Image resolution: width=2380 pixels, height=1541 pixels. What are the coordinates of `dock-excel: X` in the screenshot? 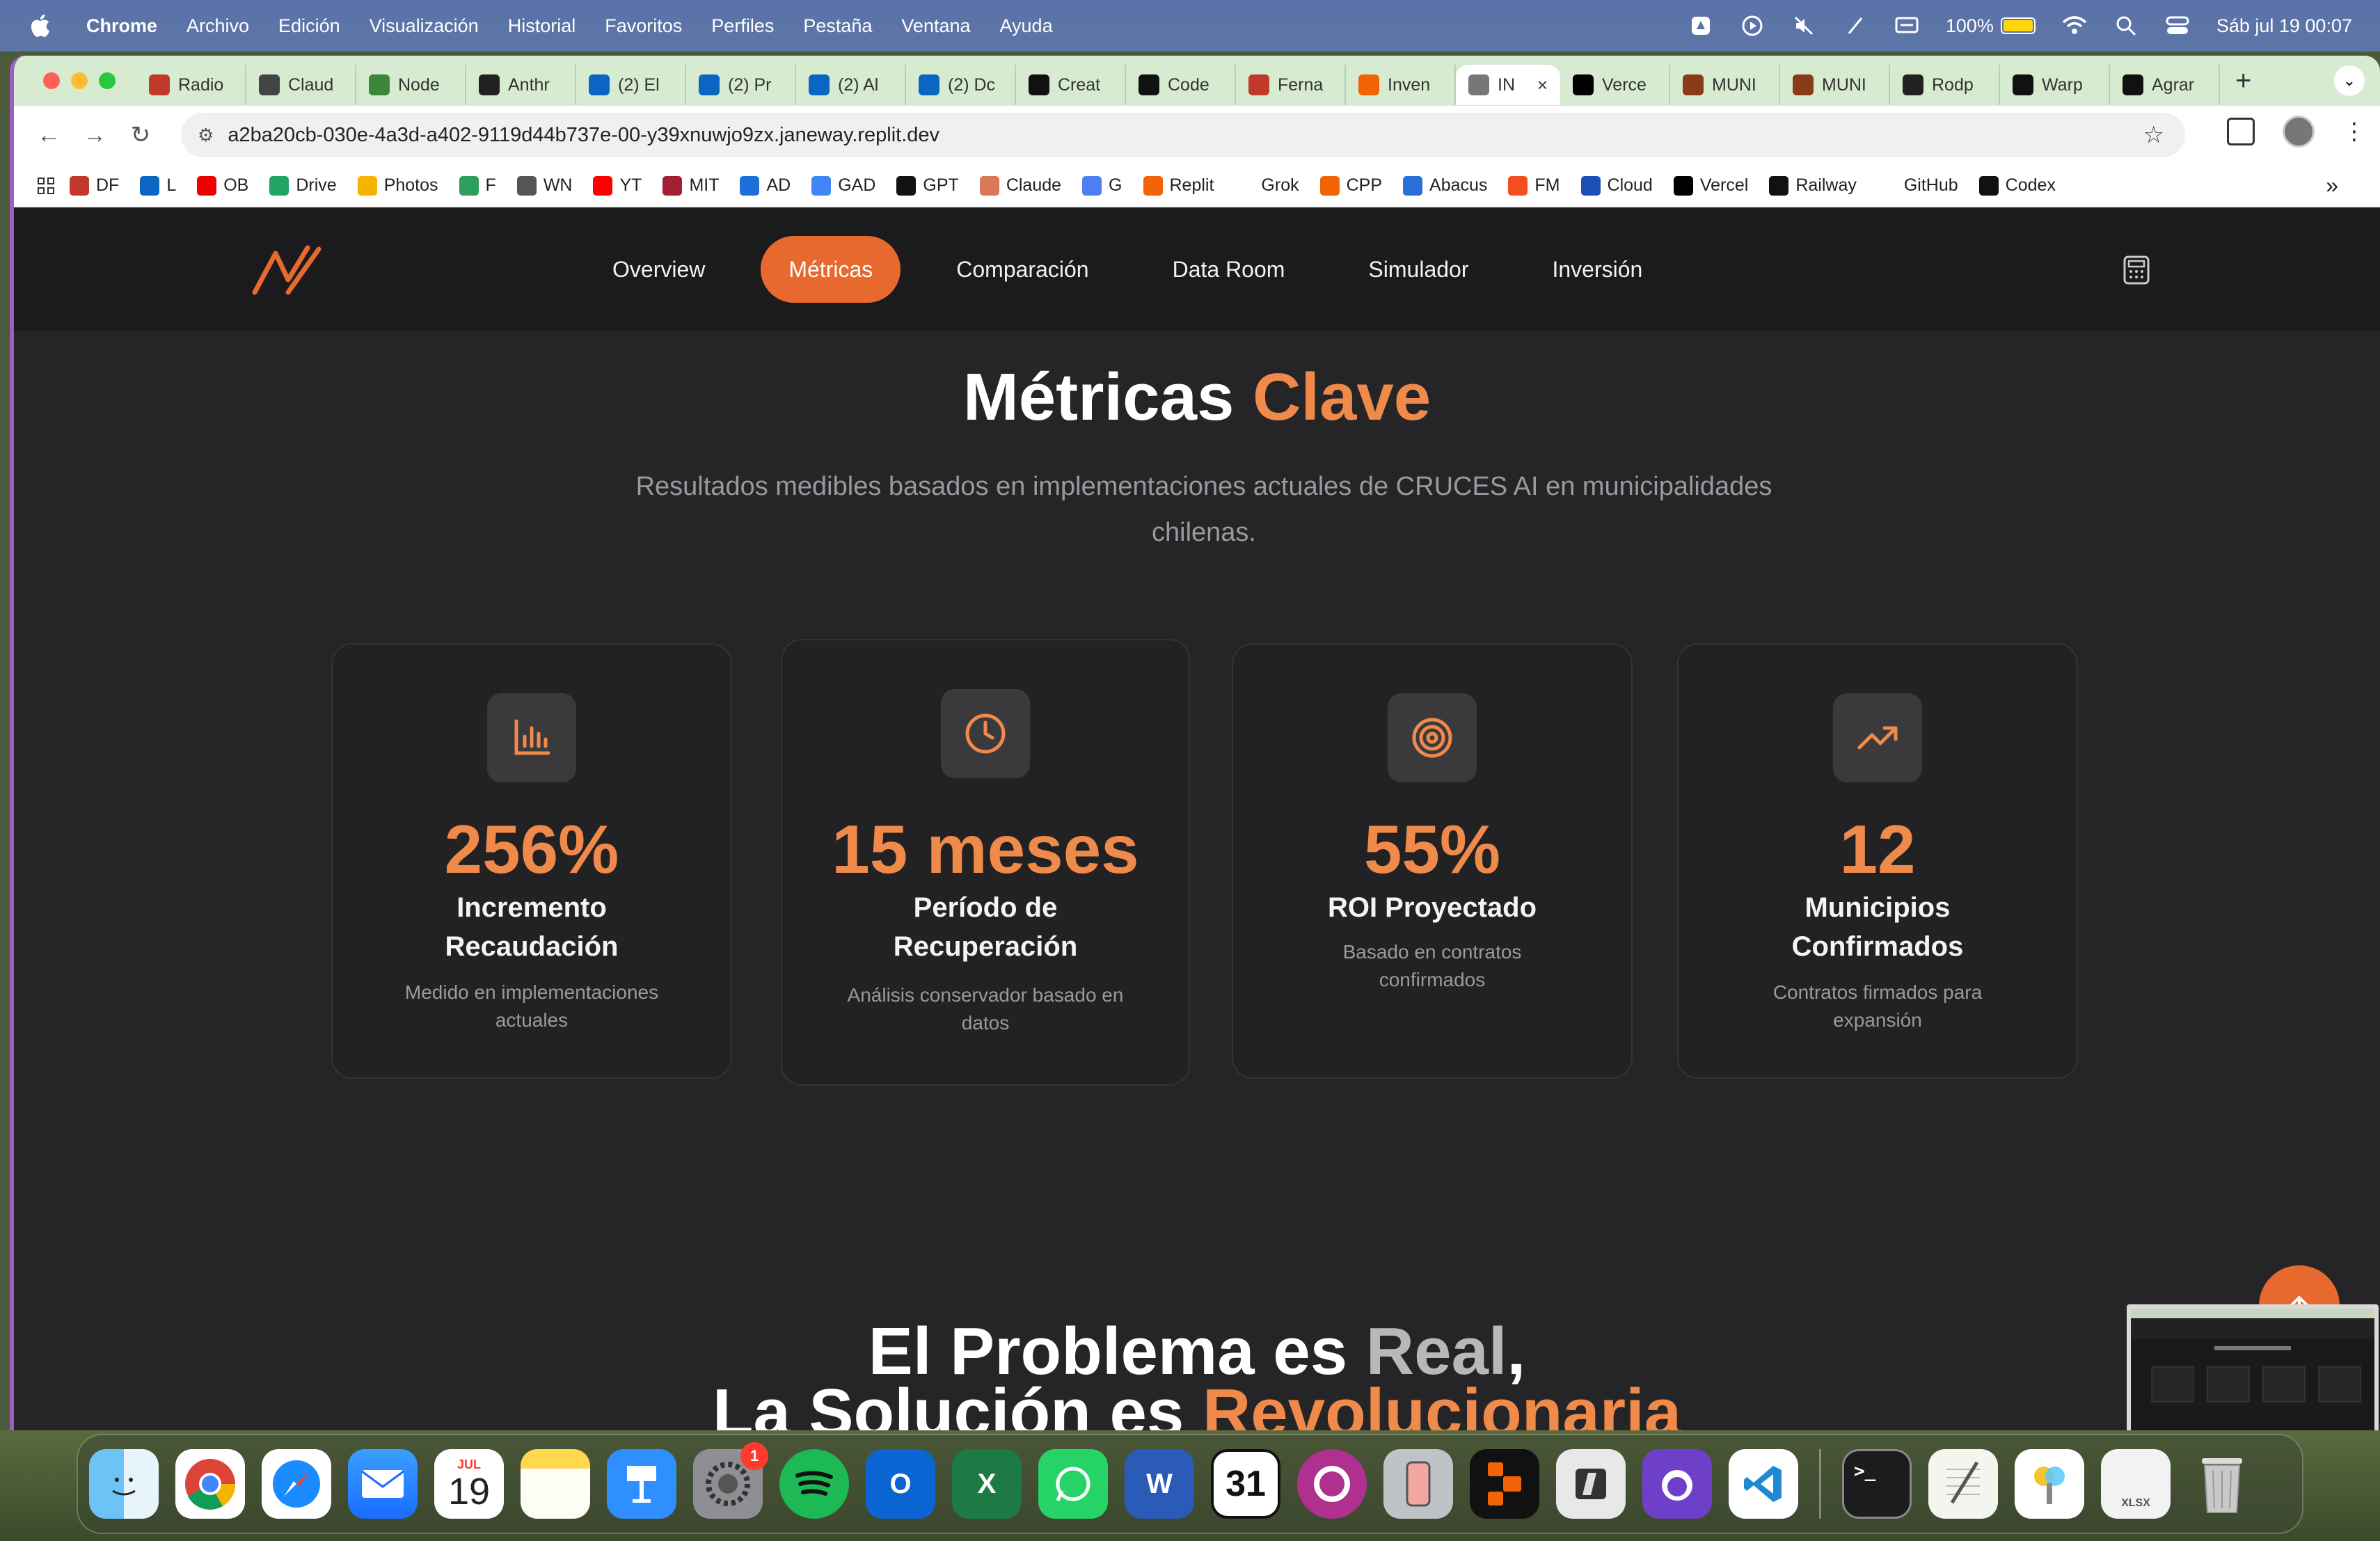 It's located at (987, 1484).